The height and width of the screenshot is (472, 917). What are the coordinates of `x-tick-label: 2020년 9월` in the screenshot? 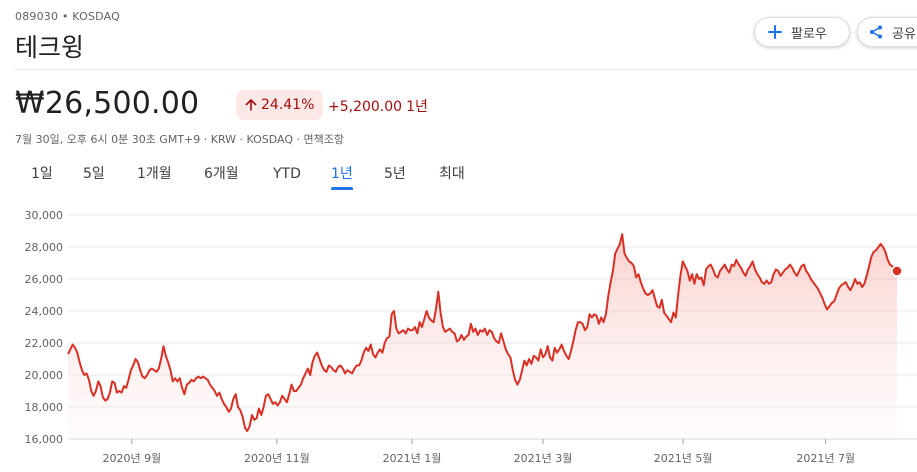 It's located at (131, 458).